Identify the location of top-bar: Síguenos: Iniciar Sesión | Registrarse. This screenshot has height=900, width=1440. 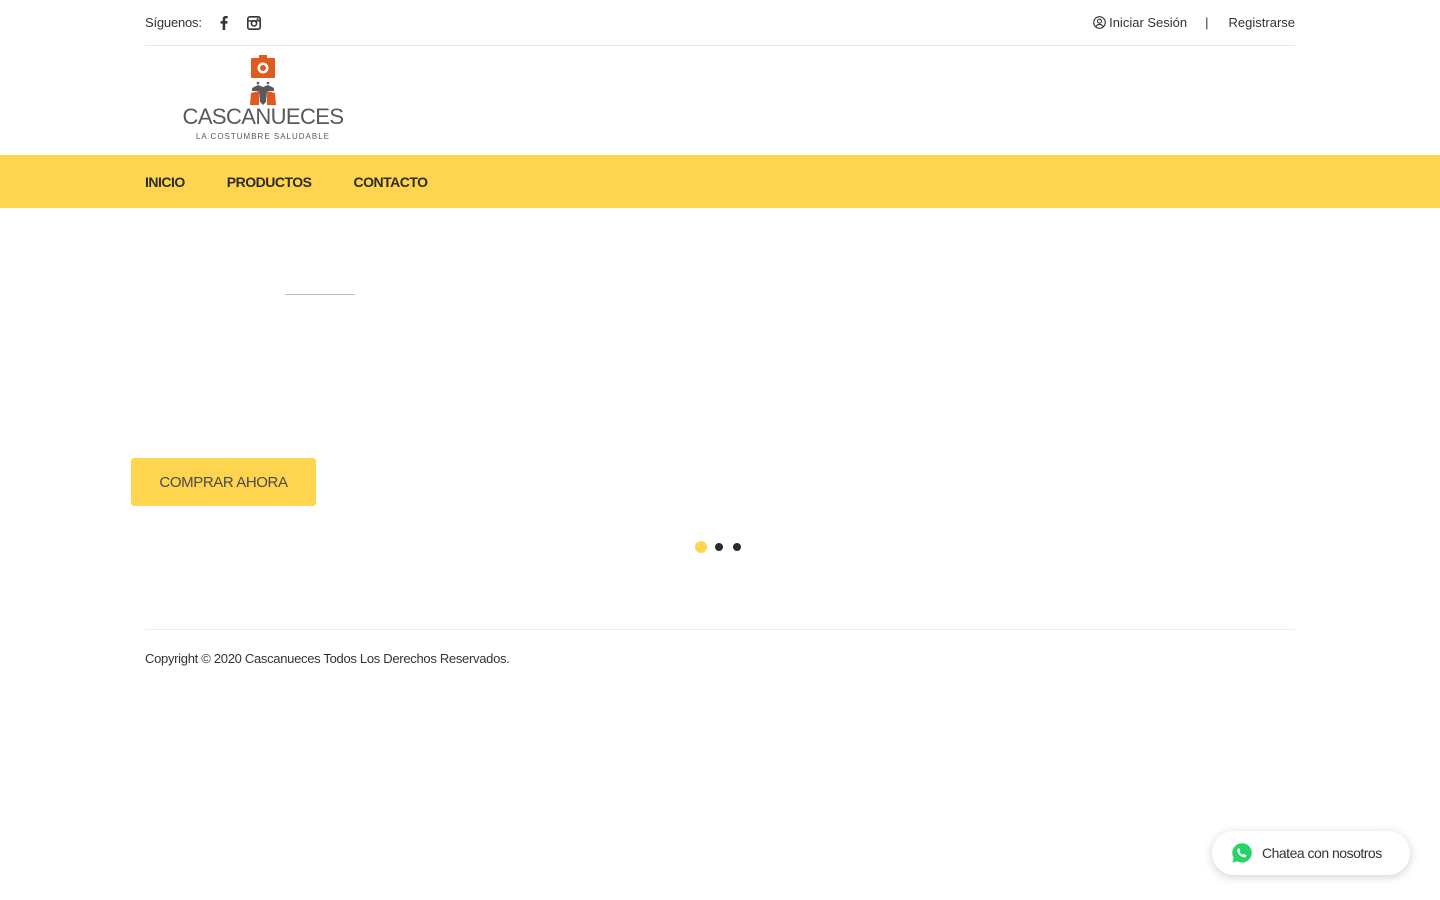
(720, 23).